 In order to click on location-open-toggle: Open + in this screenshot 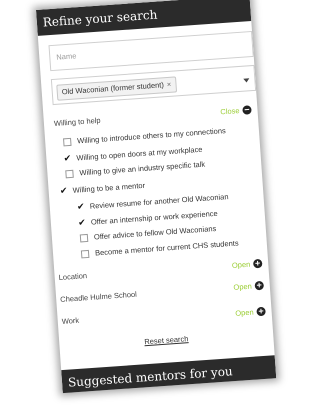, I will do `click(247, 263)`.